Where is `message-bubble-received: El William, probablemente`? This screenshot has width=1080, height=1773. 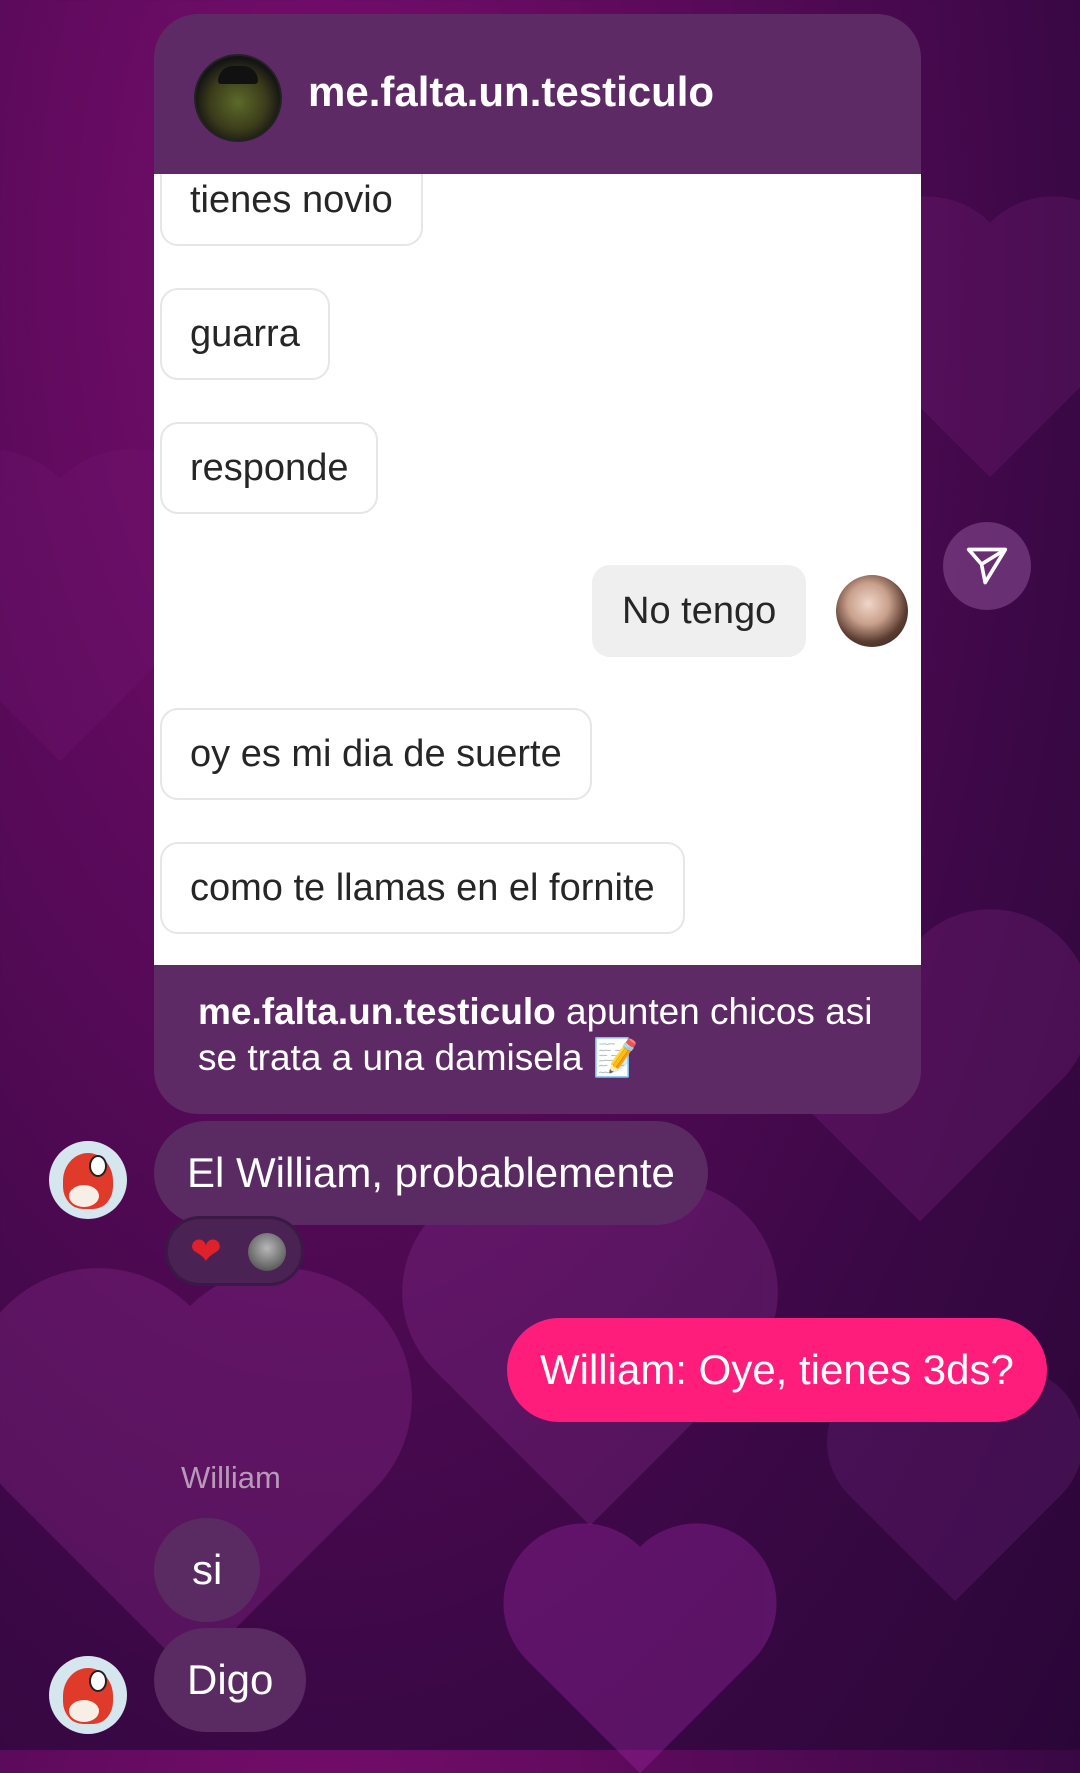 message-bubble-received: El William, probablemente is located at coordinates (431, 1173).